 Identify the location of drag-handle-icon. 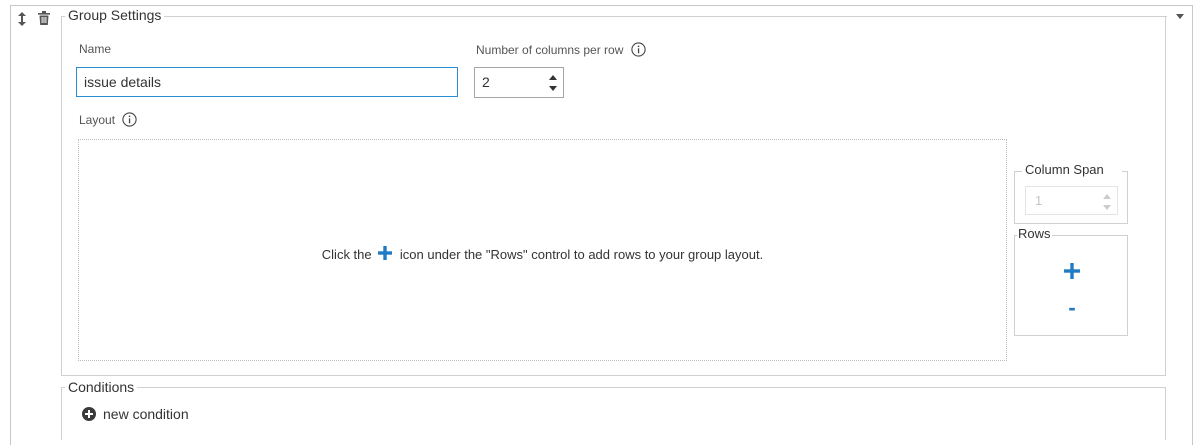
(22, 19).